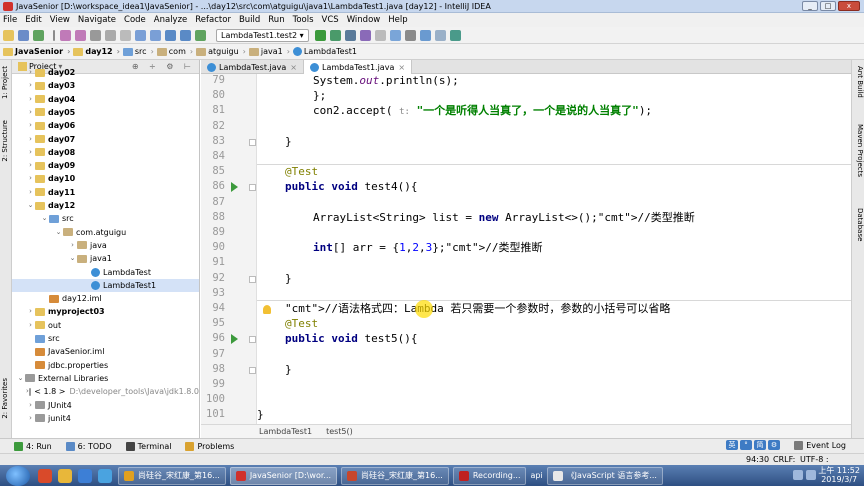  I want to click on volume-icon, so click(811, 475).